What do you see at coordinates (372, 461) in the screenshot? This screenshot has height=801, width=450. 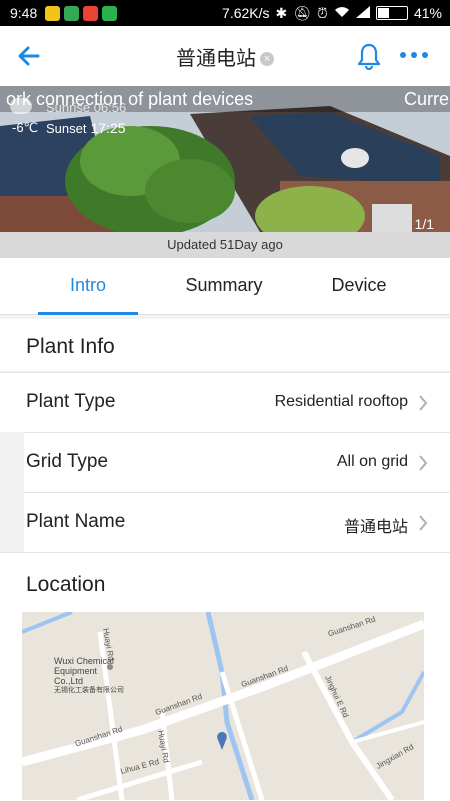 I see `row-value: All on grid` at bounding box center [372, 461].